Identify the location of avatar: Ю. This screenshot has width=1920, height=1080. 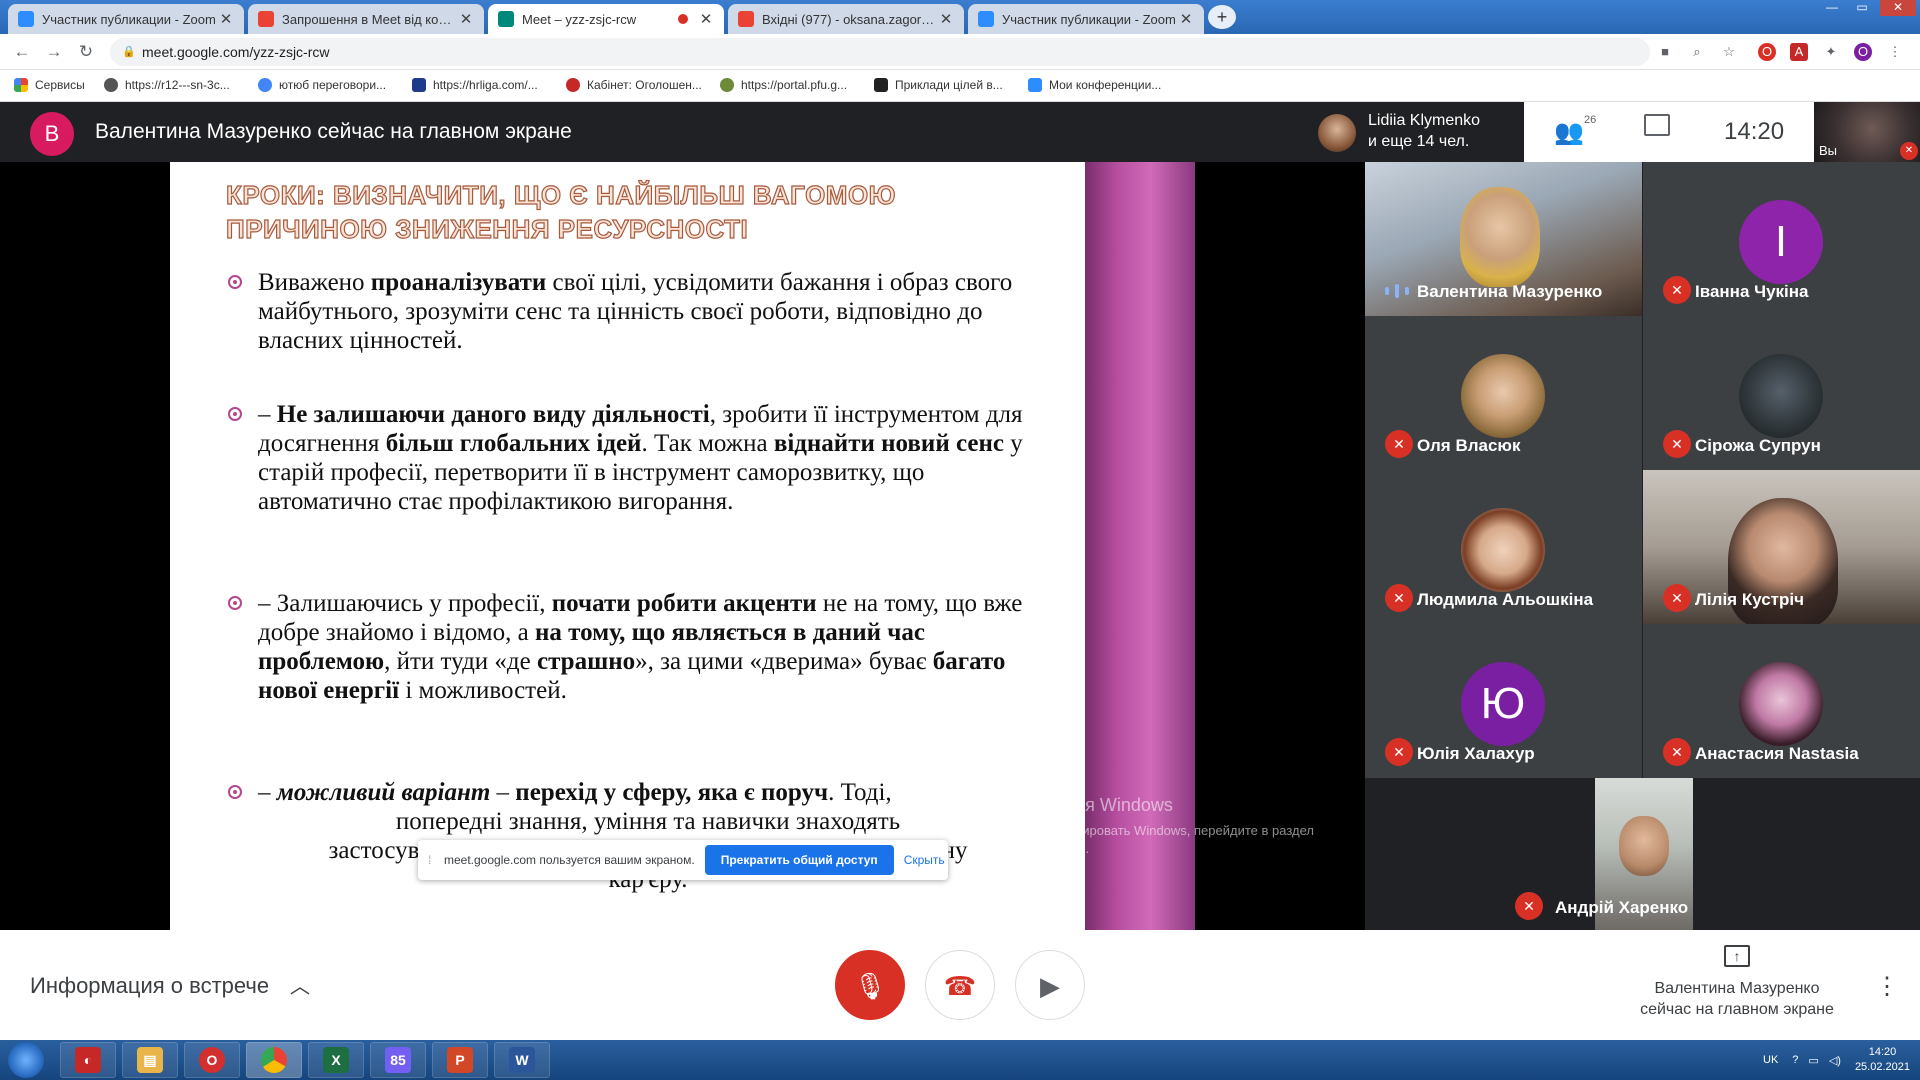
(1503, 704).